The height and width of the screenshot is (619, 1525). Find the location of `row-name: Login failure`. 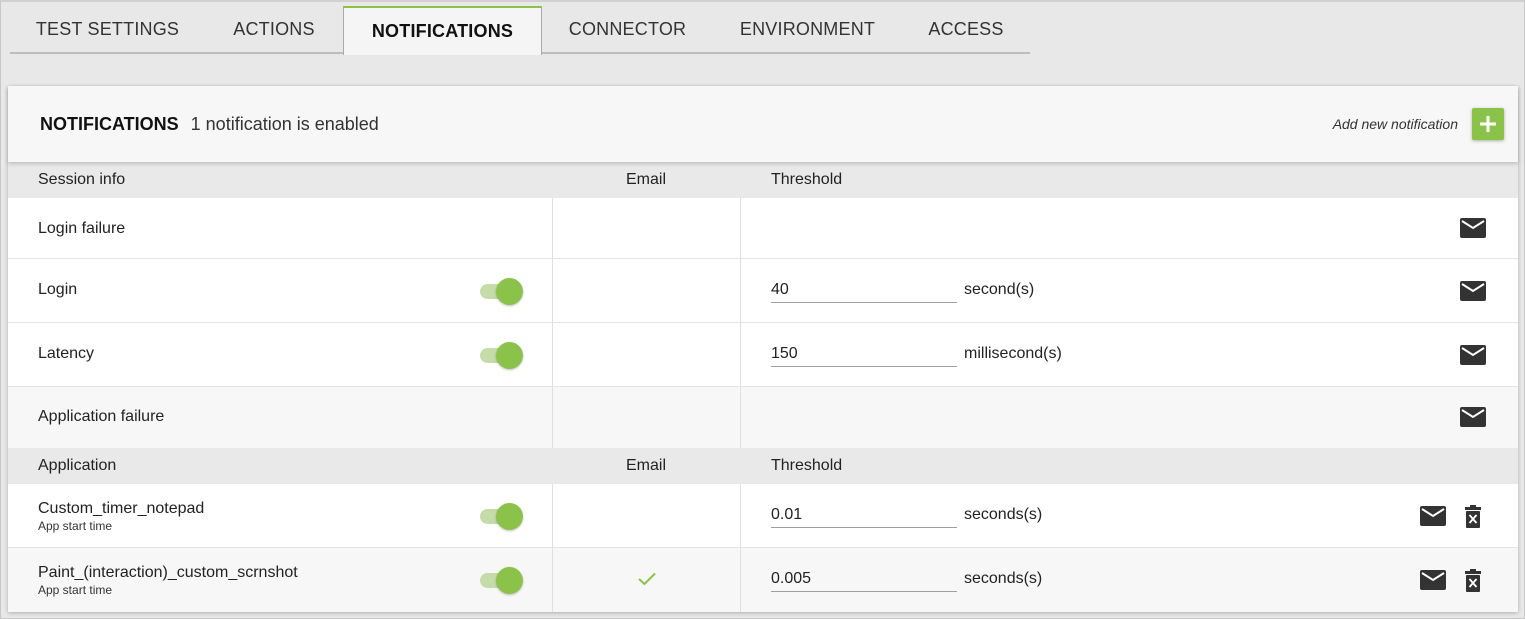

row-name: Login failure is located at coordinates (82, 228).